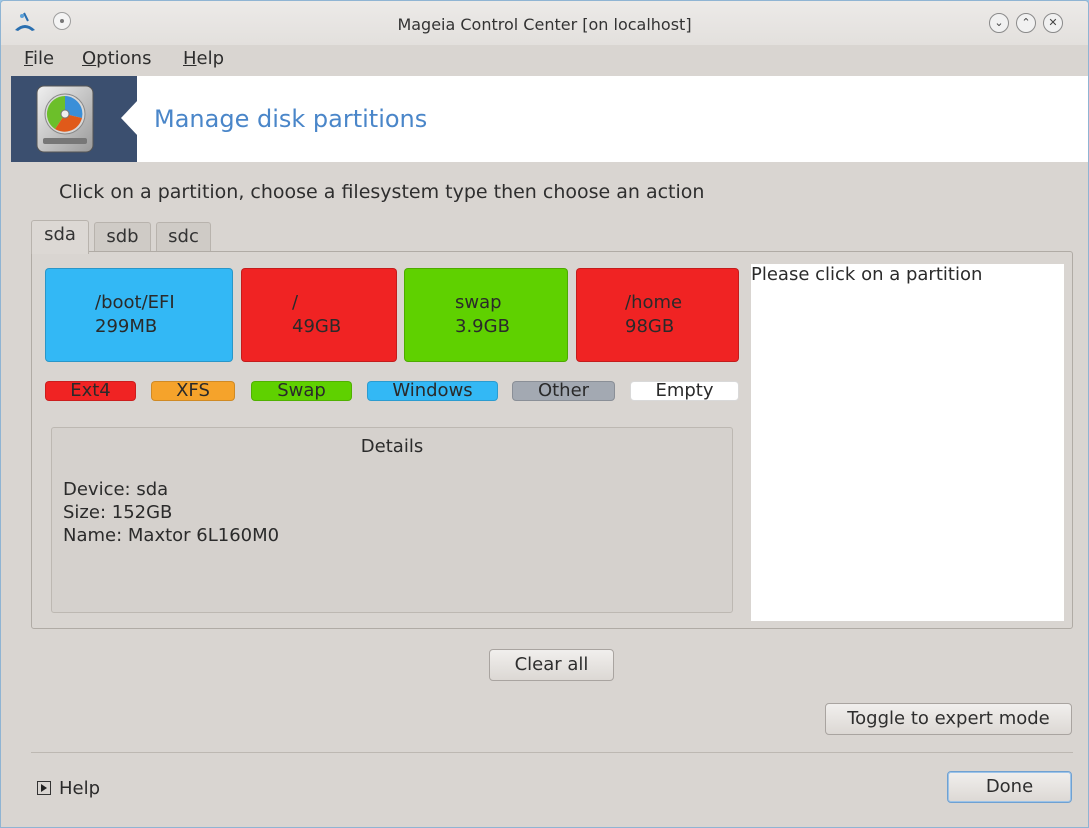 The height and width of the screenshot is (828, 1089). Describe the element at coordinates (999, 23) in the screenshot. I see `minimize-button: ⌄` at that location.